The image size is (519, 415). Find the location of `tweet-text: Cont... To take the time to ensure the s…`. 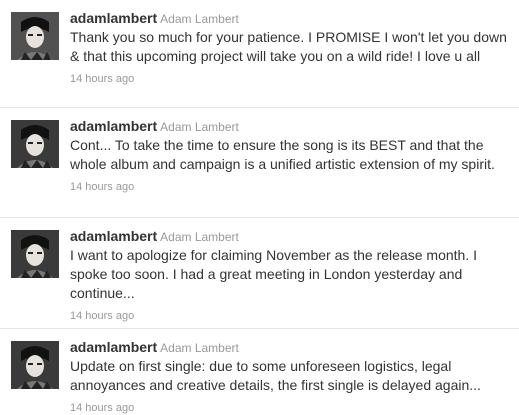

tweet-text: Cont... To take the time to ensure the s… is located at coordinates (282, 154).